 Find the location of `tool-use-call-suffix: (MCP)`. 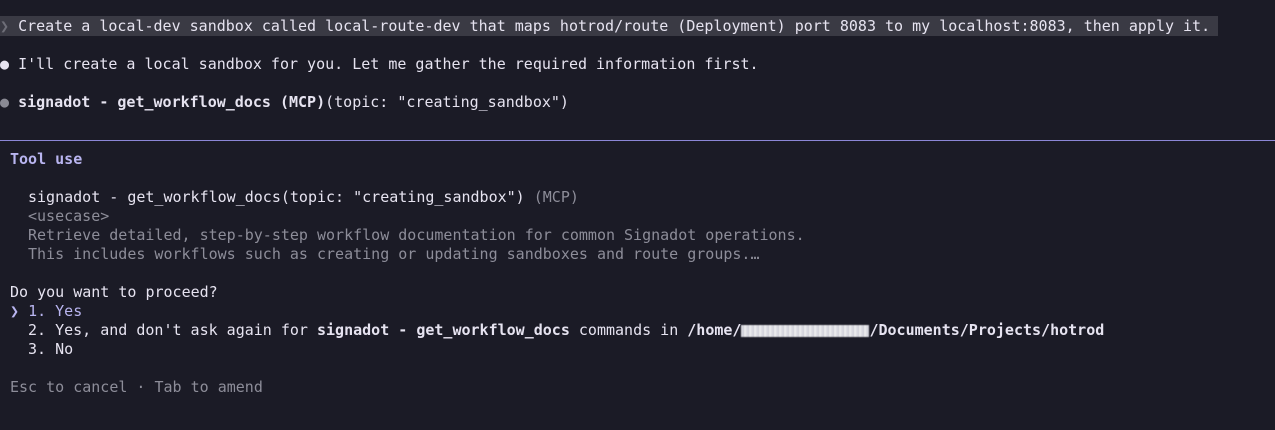

tool-use-call-suffix: (MCP) is located at coordinates (551, 197).